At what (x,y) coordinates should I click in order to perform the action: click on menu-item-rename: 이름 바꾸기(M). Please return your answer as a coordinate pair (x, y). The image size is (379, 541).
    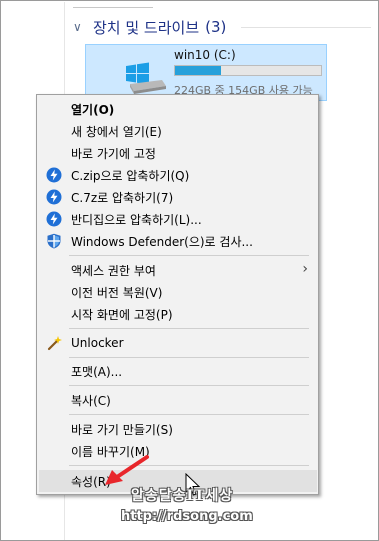
    Looking at the image, I should click on (177, 451).